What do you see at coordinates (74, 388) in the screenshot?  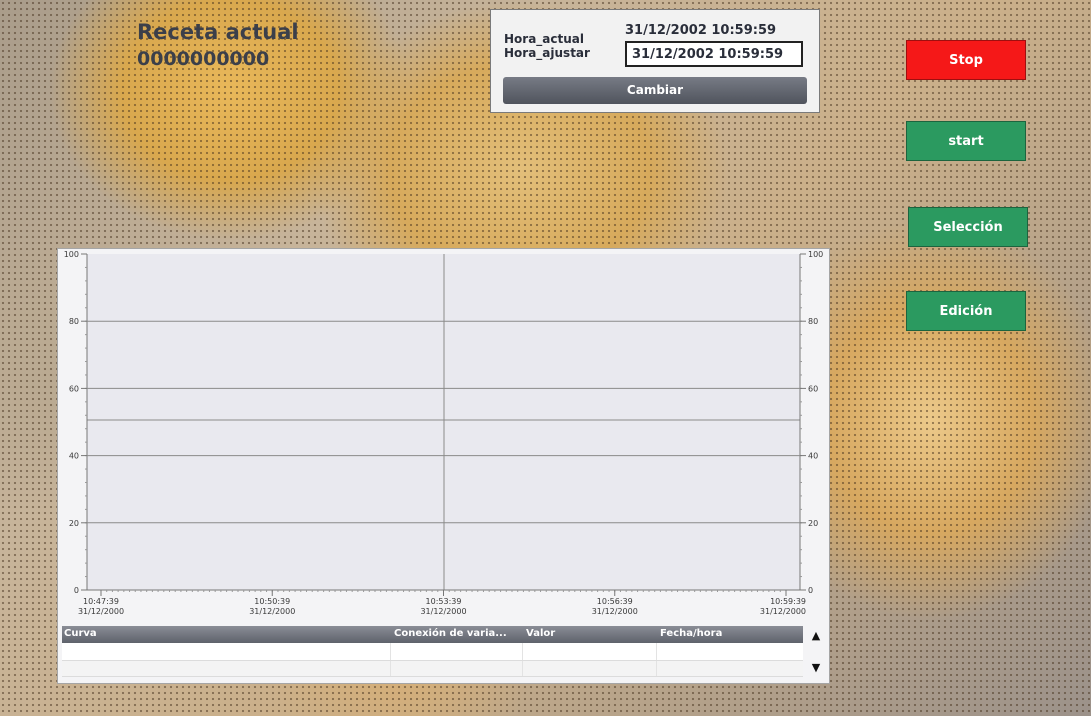 I see `y-tick-label-left: 60` at bounding box center [74, 388].